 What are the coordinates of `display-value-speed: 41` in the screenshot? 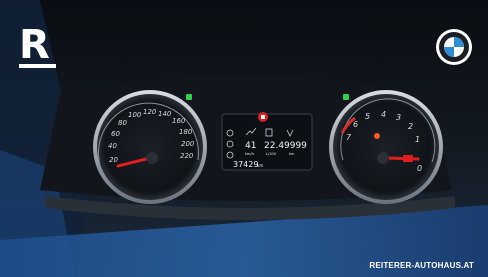 It's located at (250, 146).